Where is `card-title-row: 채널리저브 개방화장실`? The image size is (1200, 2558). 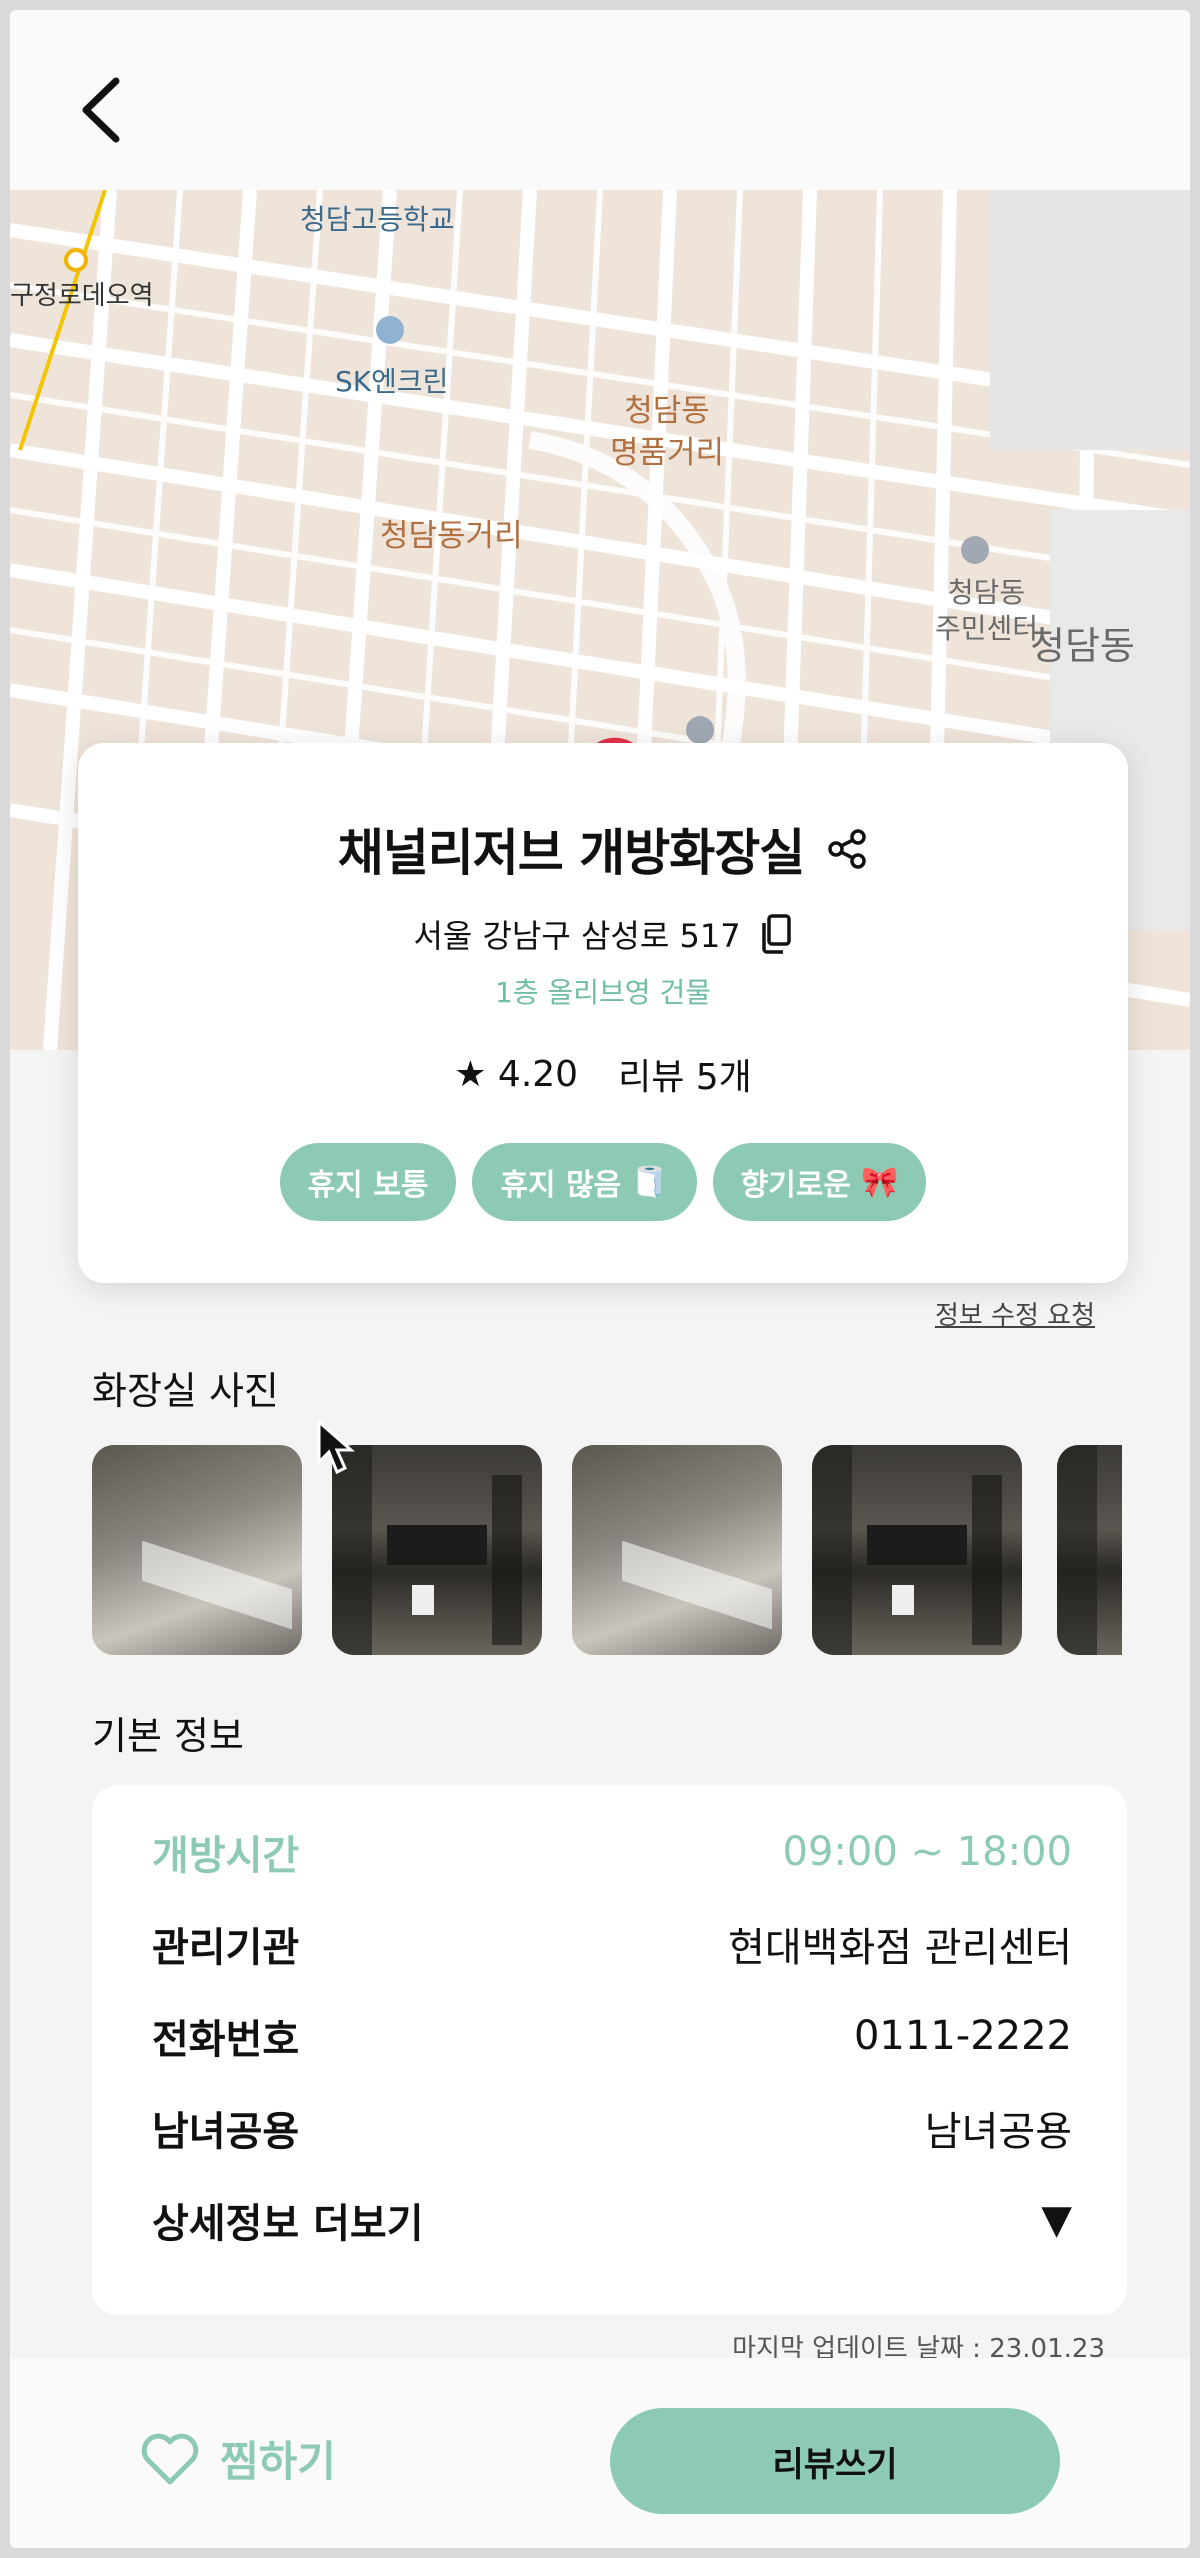 card-title-row: 채널리저브 개방화장실 is located at coordinates (603, 849).